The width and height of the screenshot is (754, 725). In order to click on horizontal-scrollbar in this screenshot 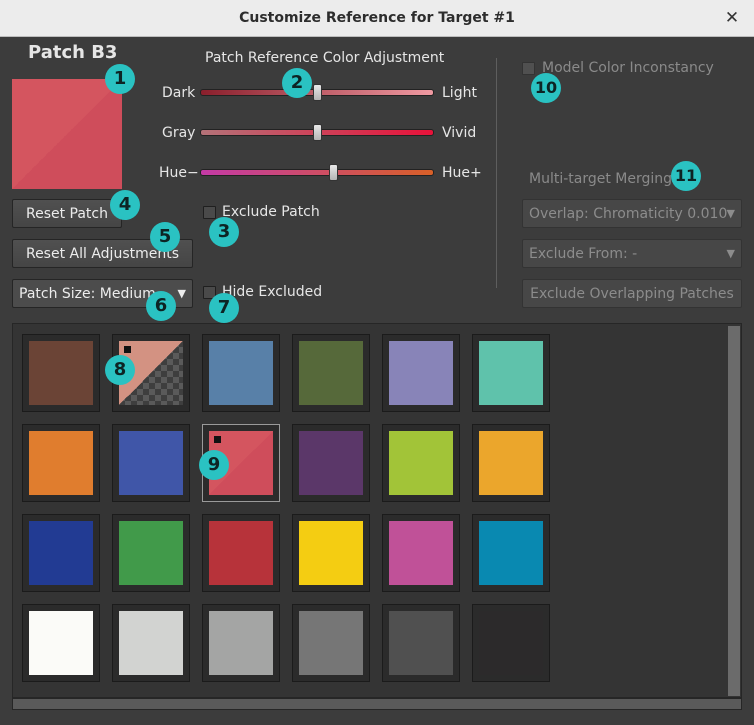, I will do `click(377, 704)`.